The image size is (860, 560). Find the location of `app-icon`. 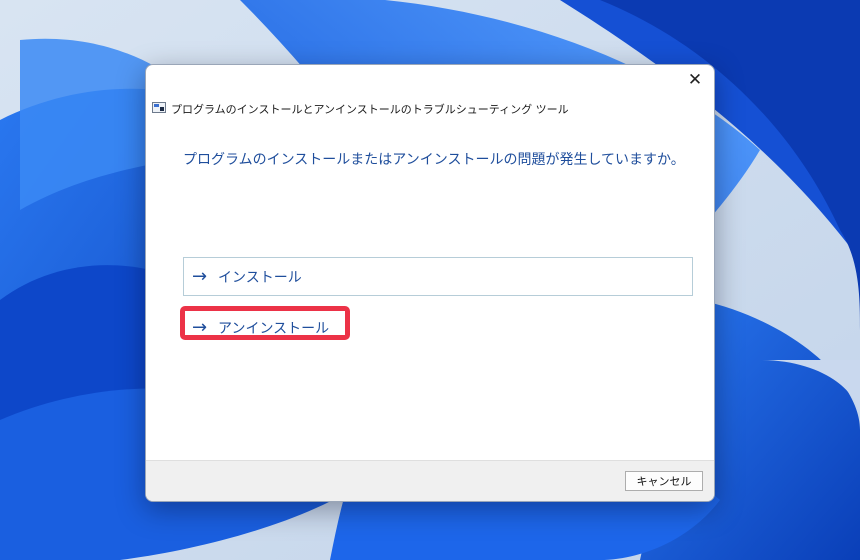

app-icon is located at coordinates (159, 107).